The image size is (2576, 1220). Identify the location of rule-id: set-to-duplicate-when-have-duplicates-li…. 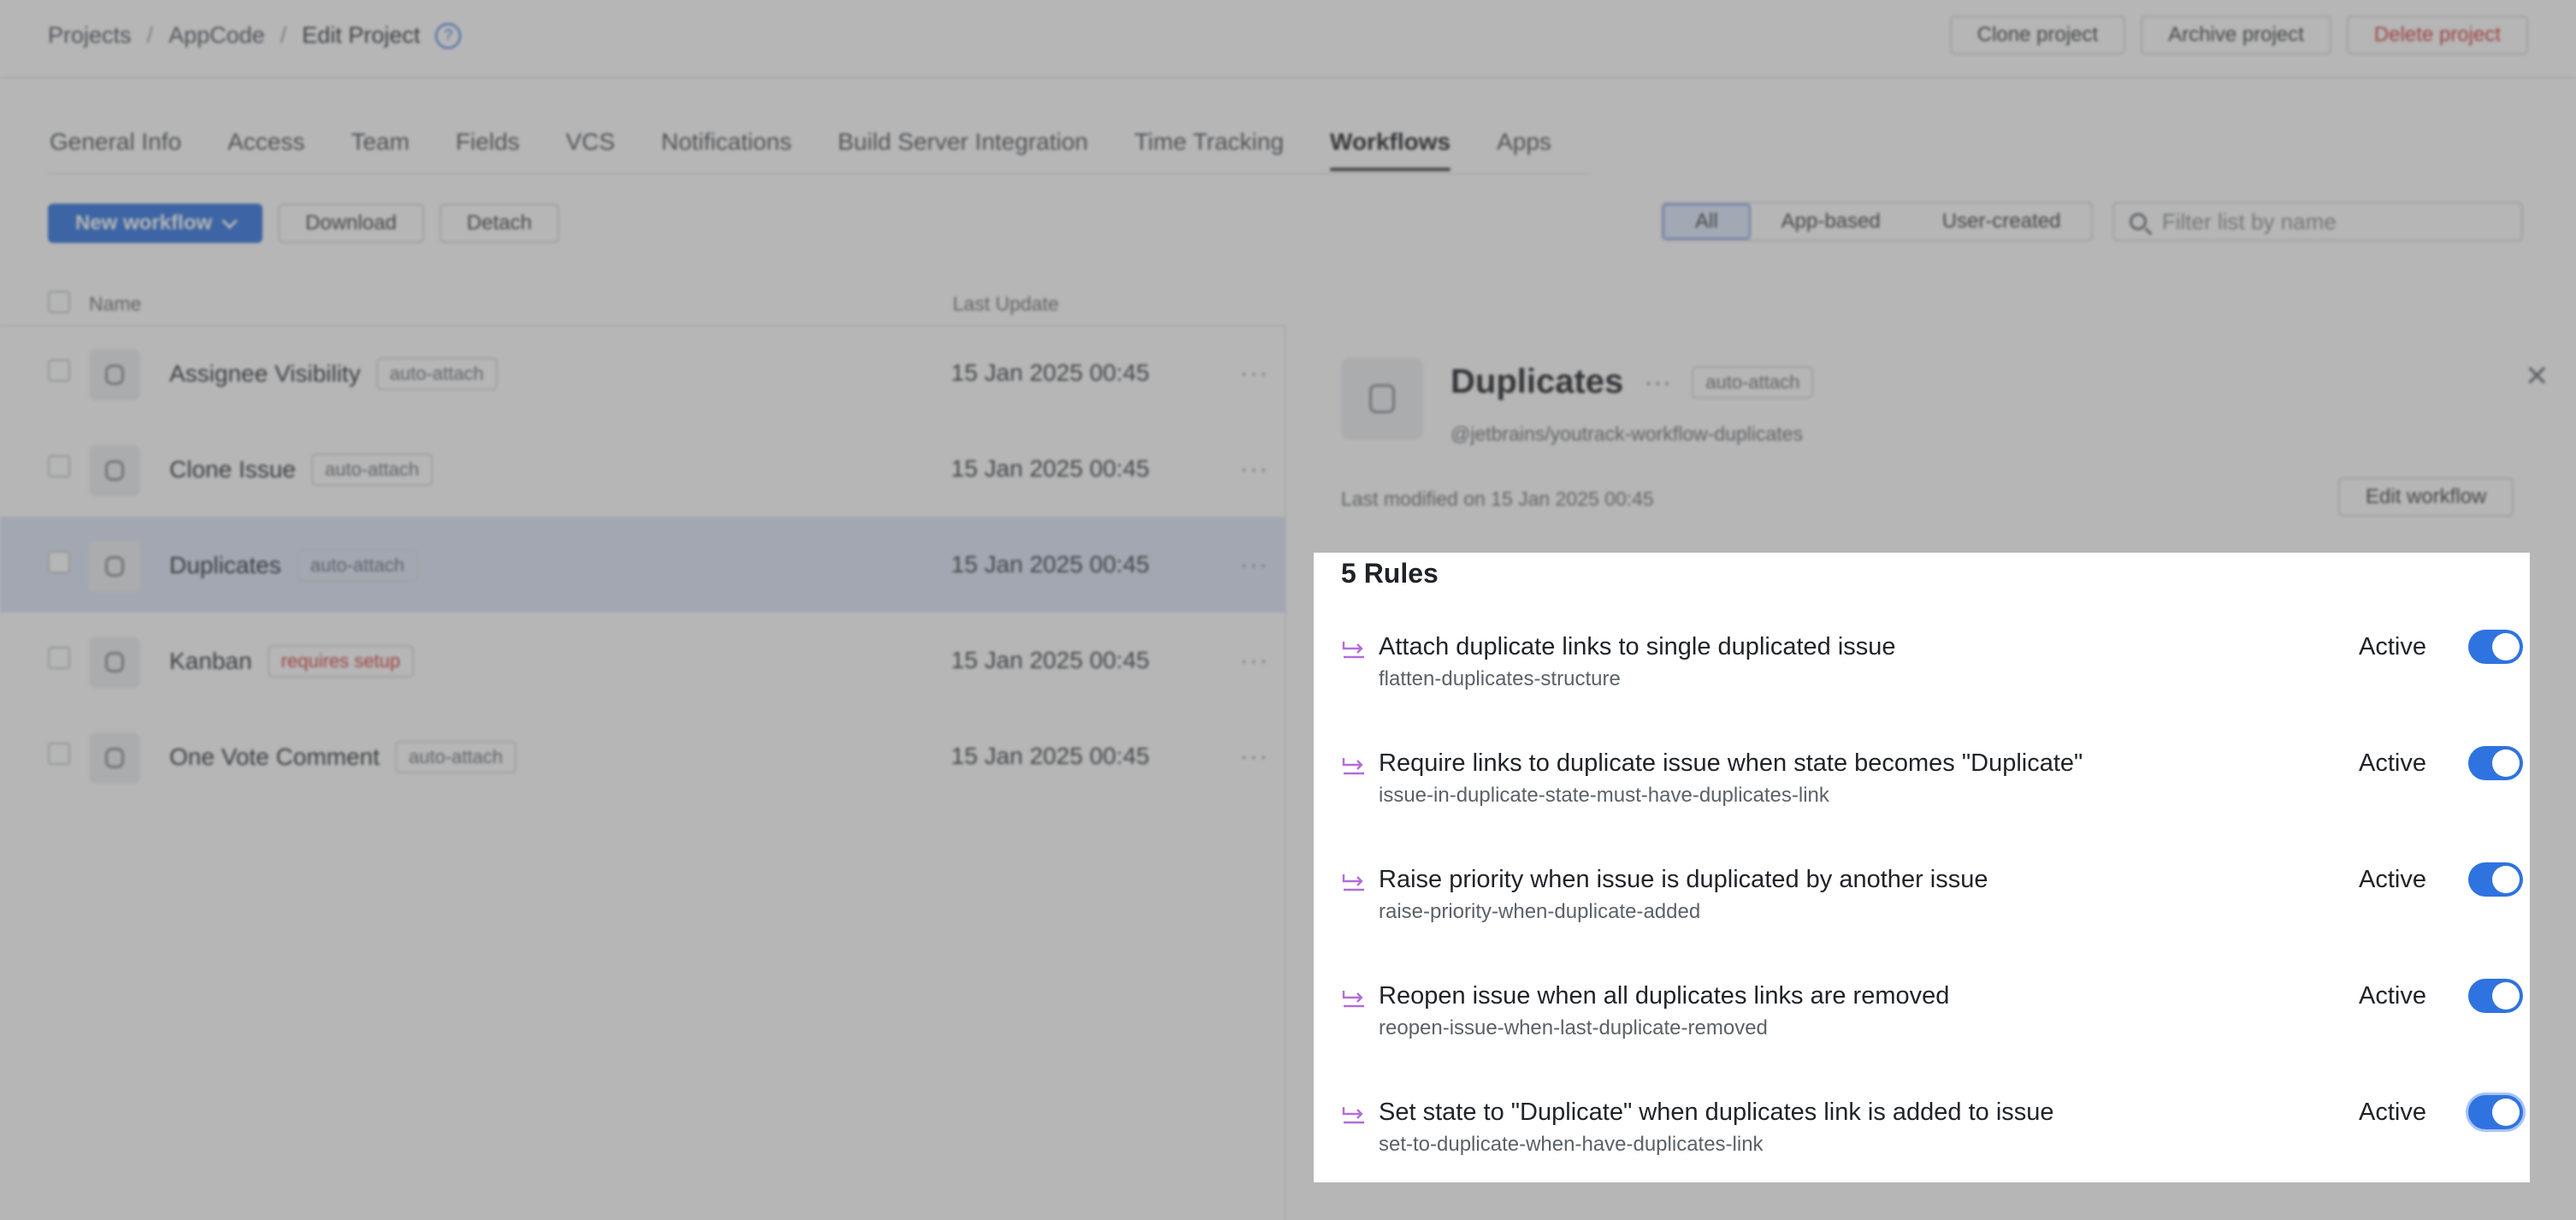
(1571, 1144).